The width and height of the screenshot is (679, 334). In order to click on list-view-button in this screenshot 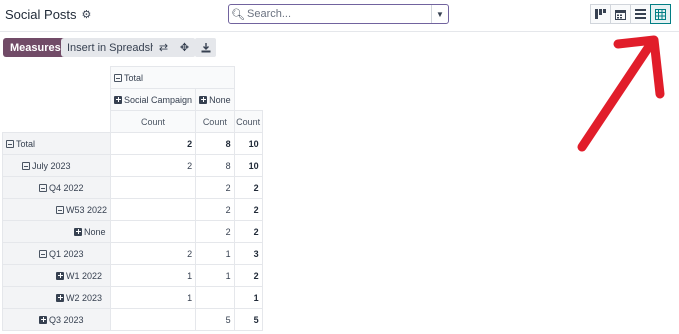, I will do `click(640, 14)`.